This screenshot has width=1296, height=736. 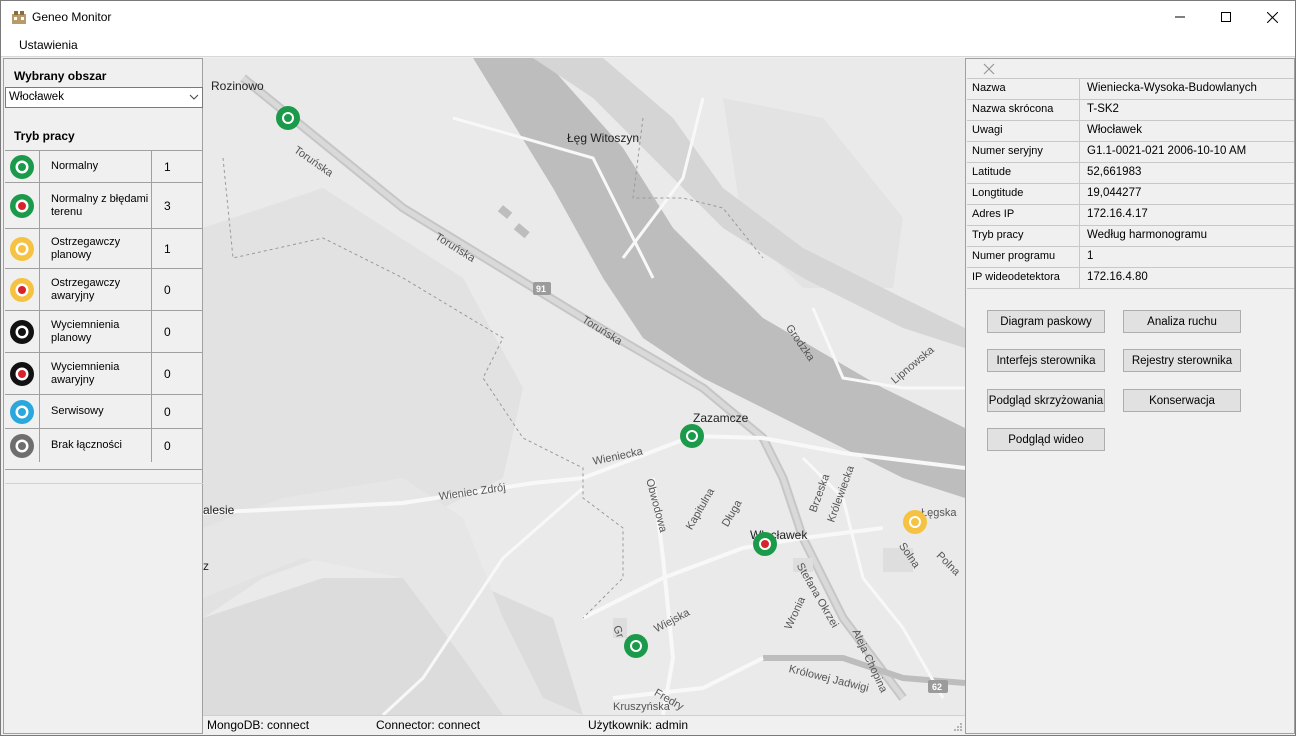 I want to click on detail-value: 172.16.4.17, so click(x=1117, y=214).